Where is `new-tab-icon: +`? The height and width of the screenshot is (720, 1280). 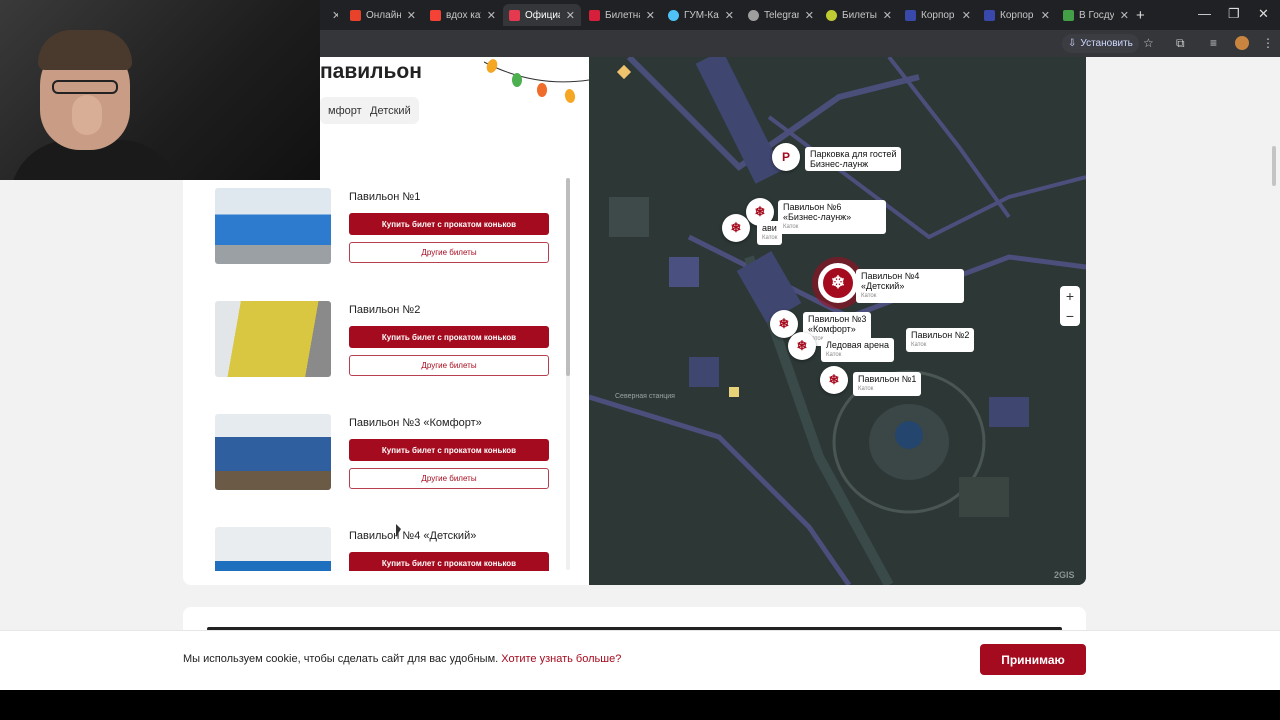 new-tab-icon: + is located at coordinates (1140, 15).